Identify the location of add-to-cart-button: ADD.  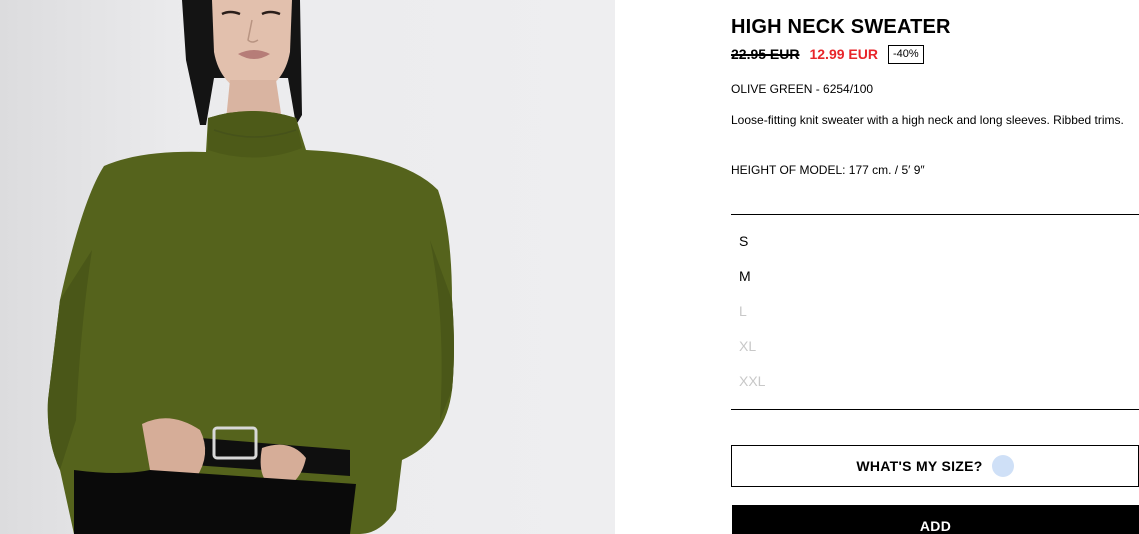
(935, 519).